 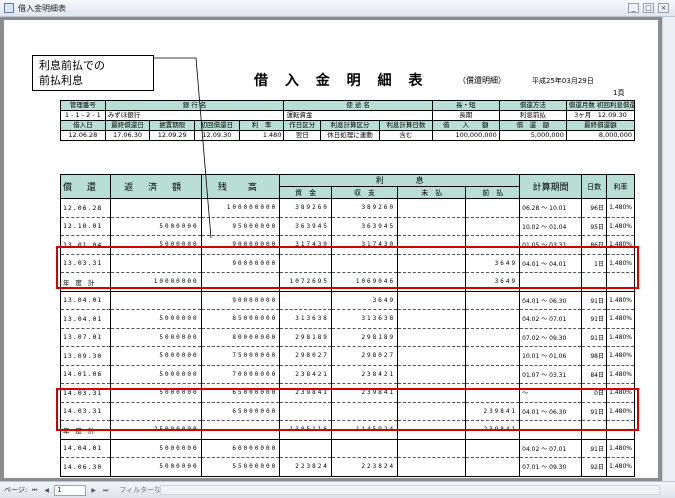 I want to click on close-icon: ×, so click(x=663, y=8).